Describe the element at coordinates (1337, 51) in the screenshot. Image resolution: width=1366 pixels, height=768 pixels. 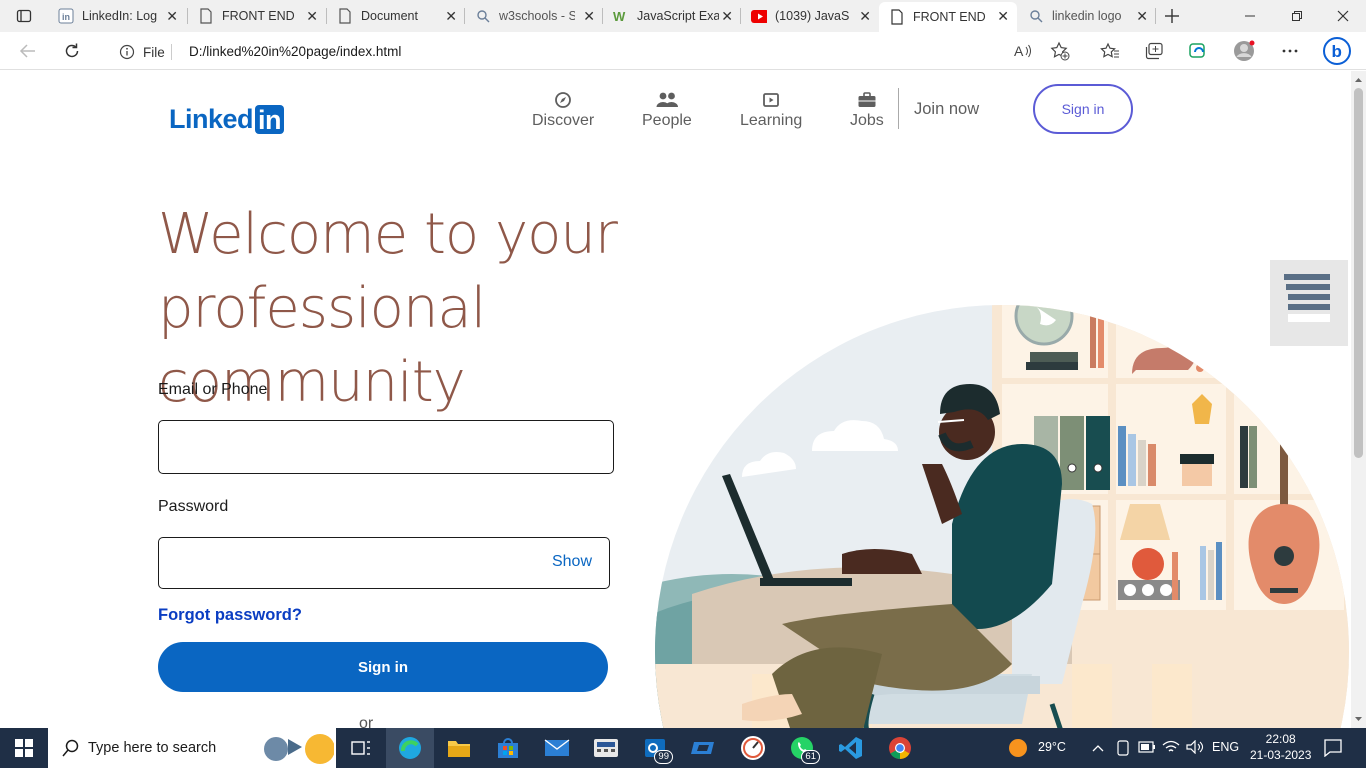
I see `bing-chat-icon: b` at that location.